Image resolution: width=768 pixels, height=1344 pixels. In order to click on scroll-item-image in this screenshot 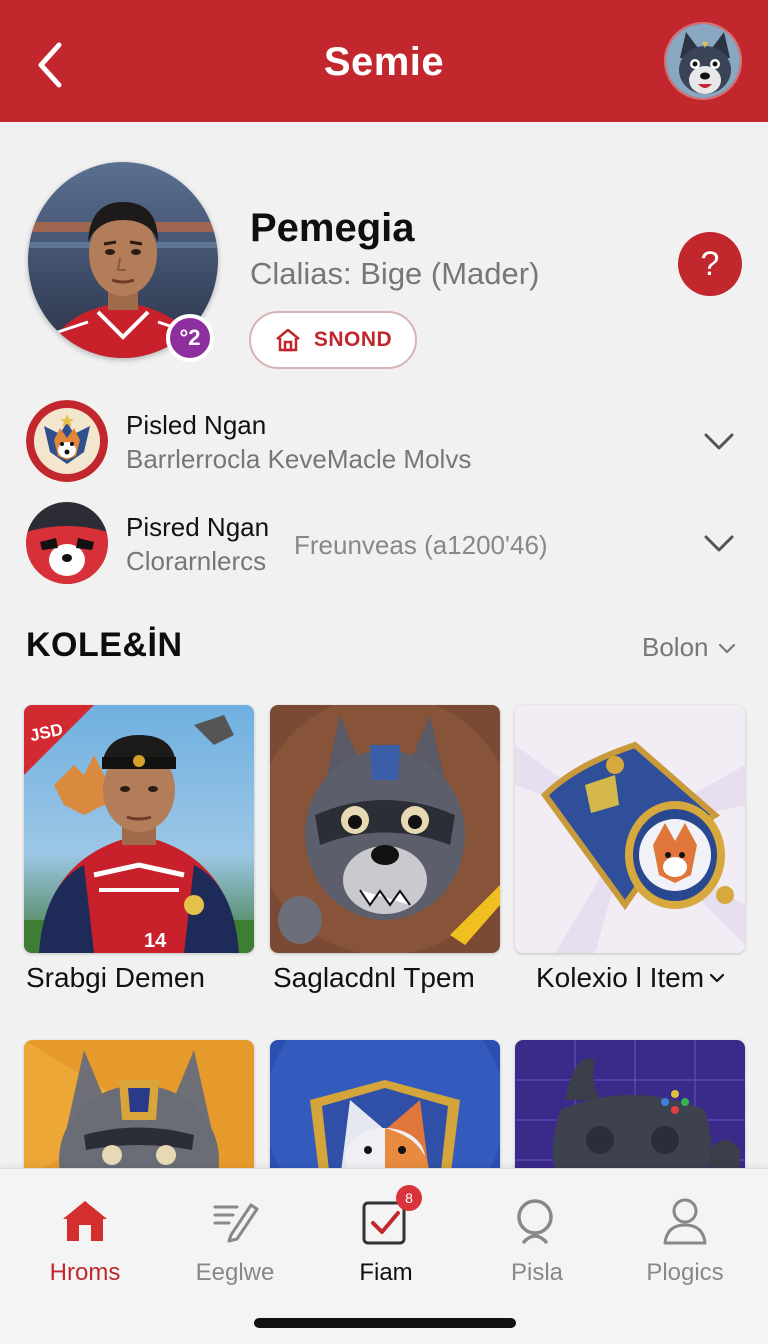, I will do `click(630, 829)`.